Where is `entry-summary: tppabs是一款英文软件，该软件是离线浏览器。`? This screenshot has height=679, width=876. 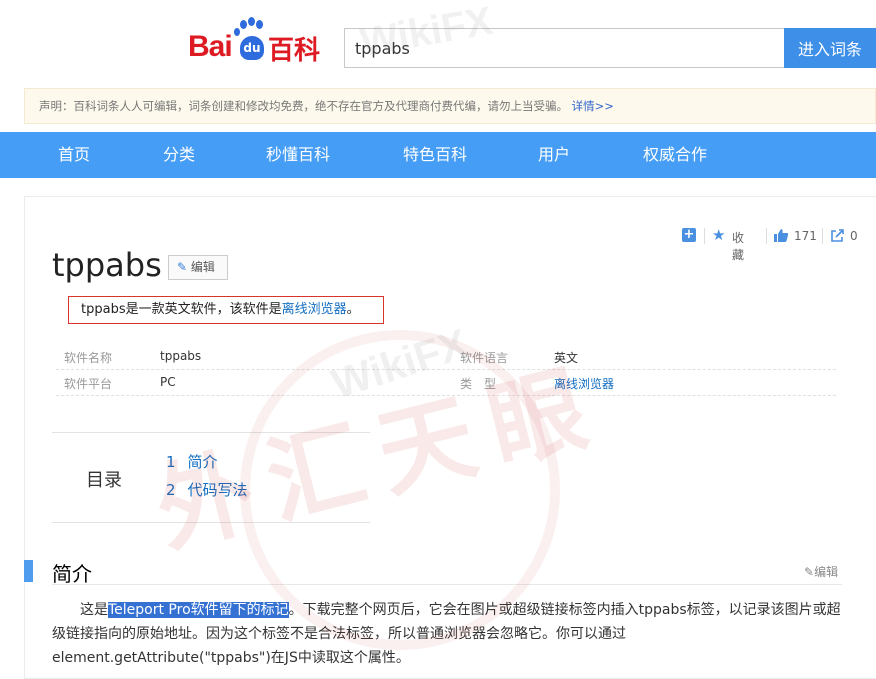 entry-summary: tppabs是一款英文软件，该软件是离线浏览器。 is located at coordinates (226, 310).